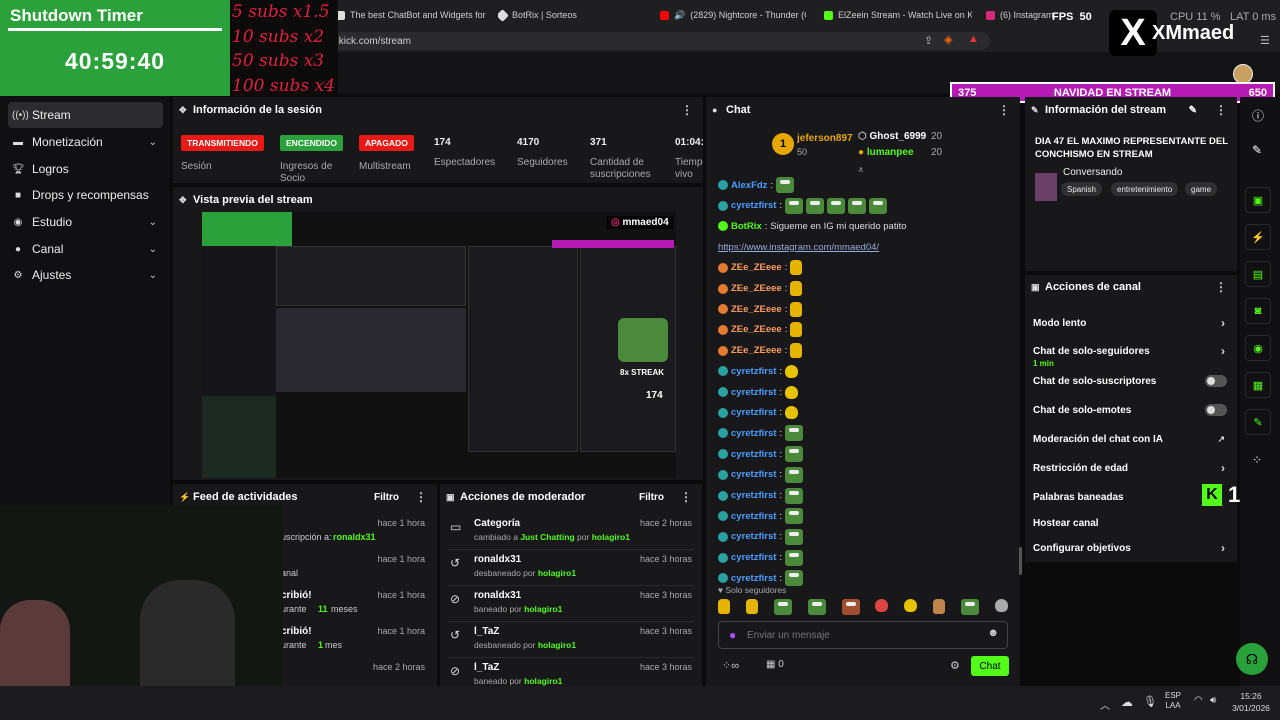 This screenshot has width=1280, height=720. I want to click on send-chat-button: Chat, so click(990, 666).